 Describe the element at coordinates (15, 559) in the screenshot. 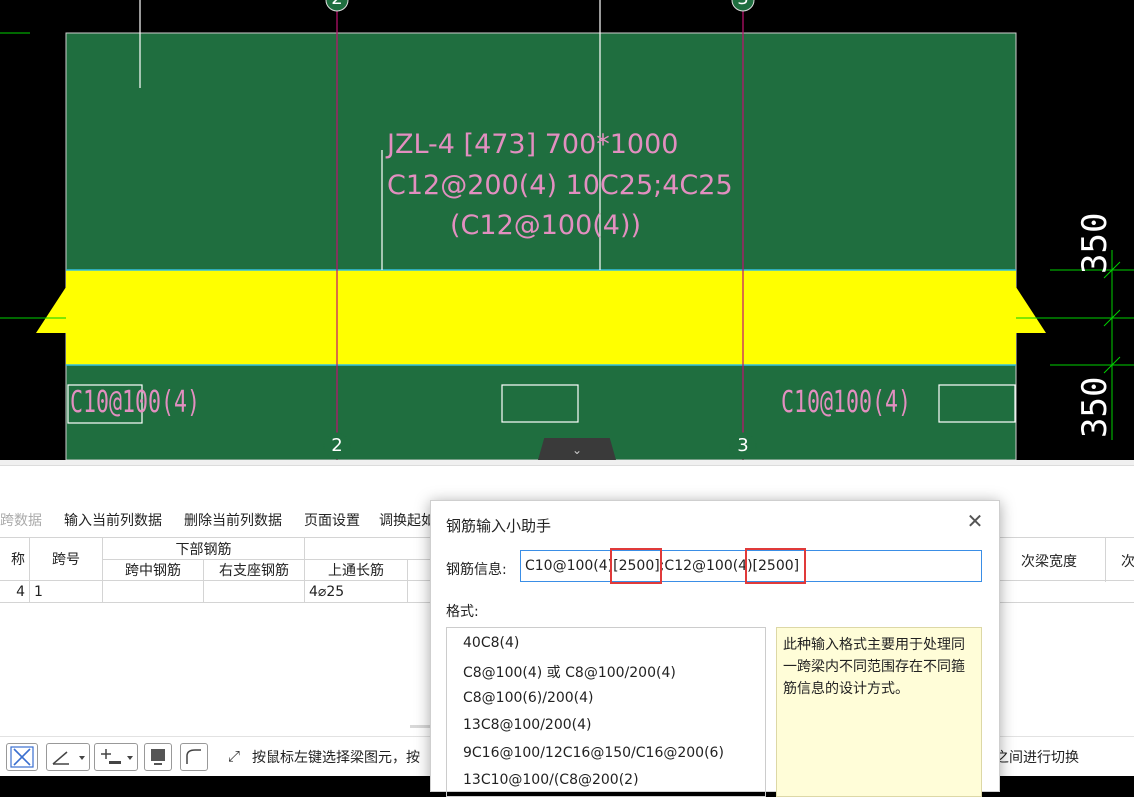

I see `header-name: 称` at that location.